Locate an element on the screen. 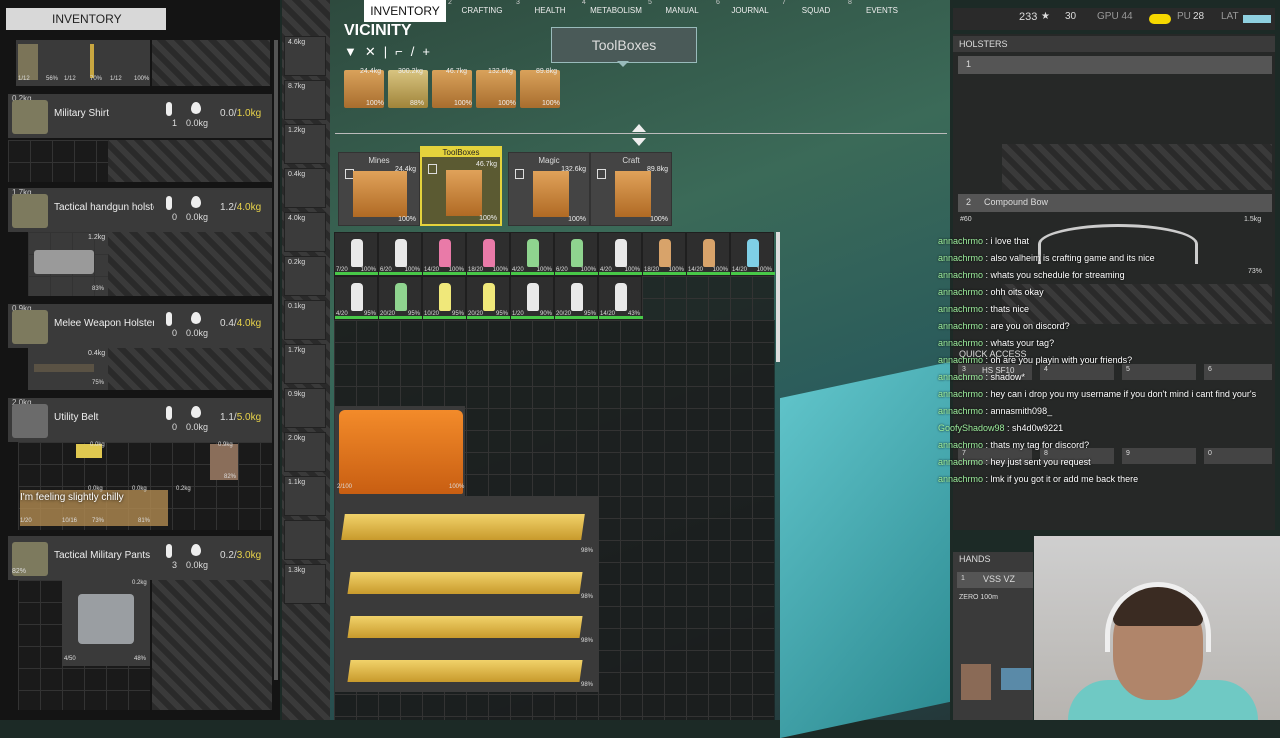 Image resolution: width=1280 pixels, height=738 pixels. inventory-title: INVENTORY is located at coordinates (86, 19).